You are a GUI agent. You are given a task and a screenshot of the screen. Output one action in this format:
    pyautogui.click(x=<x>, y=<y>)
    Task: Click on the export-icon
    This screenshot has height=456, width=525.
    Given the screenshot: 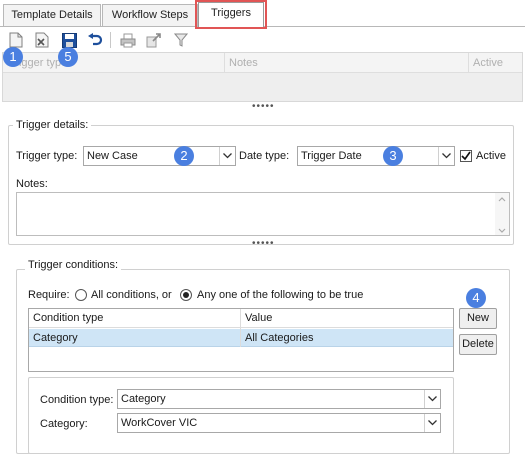 What is the action you would take?
    pyautogui.click(x=154, y=40)
    